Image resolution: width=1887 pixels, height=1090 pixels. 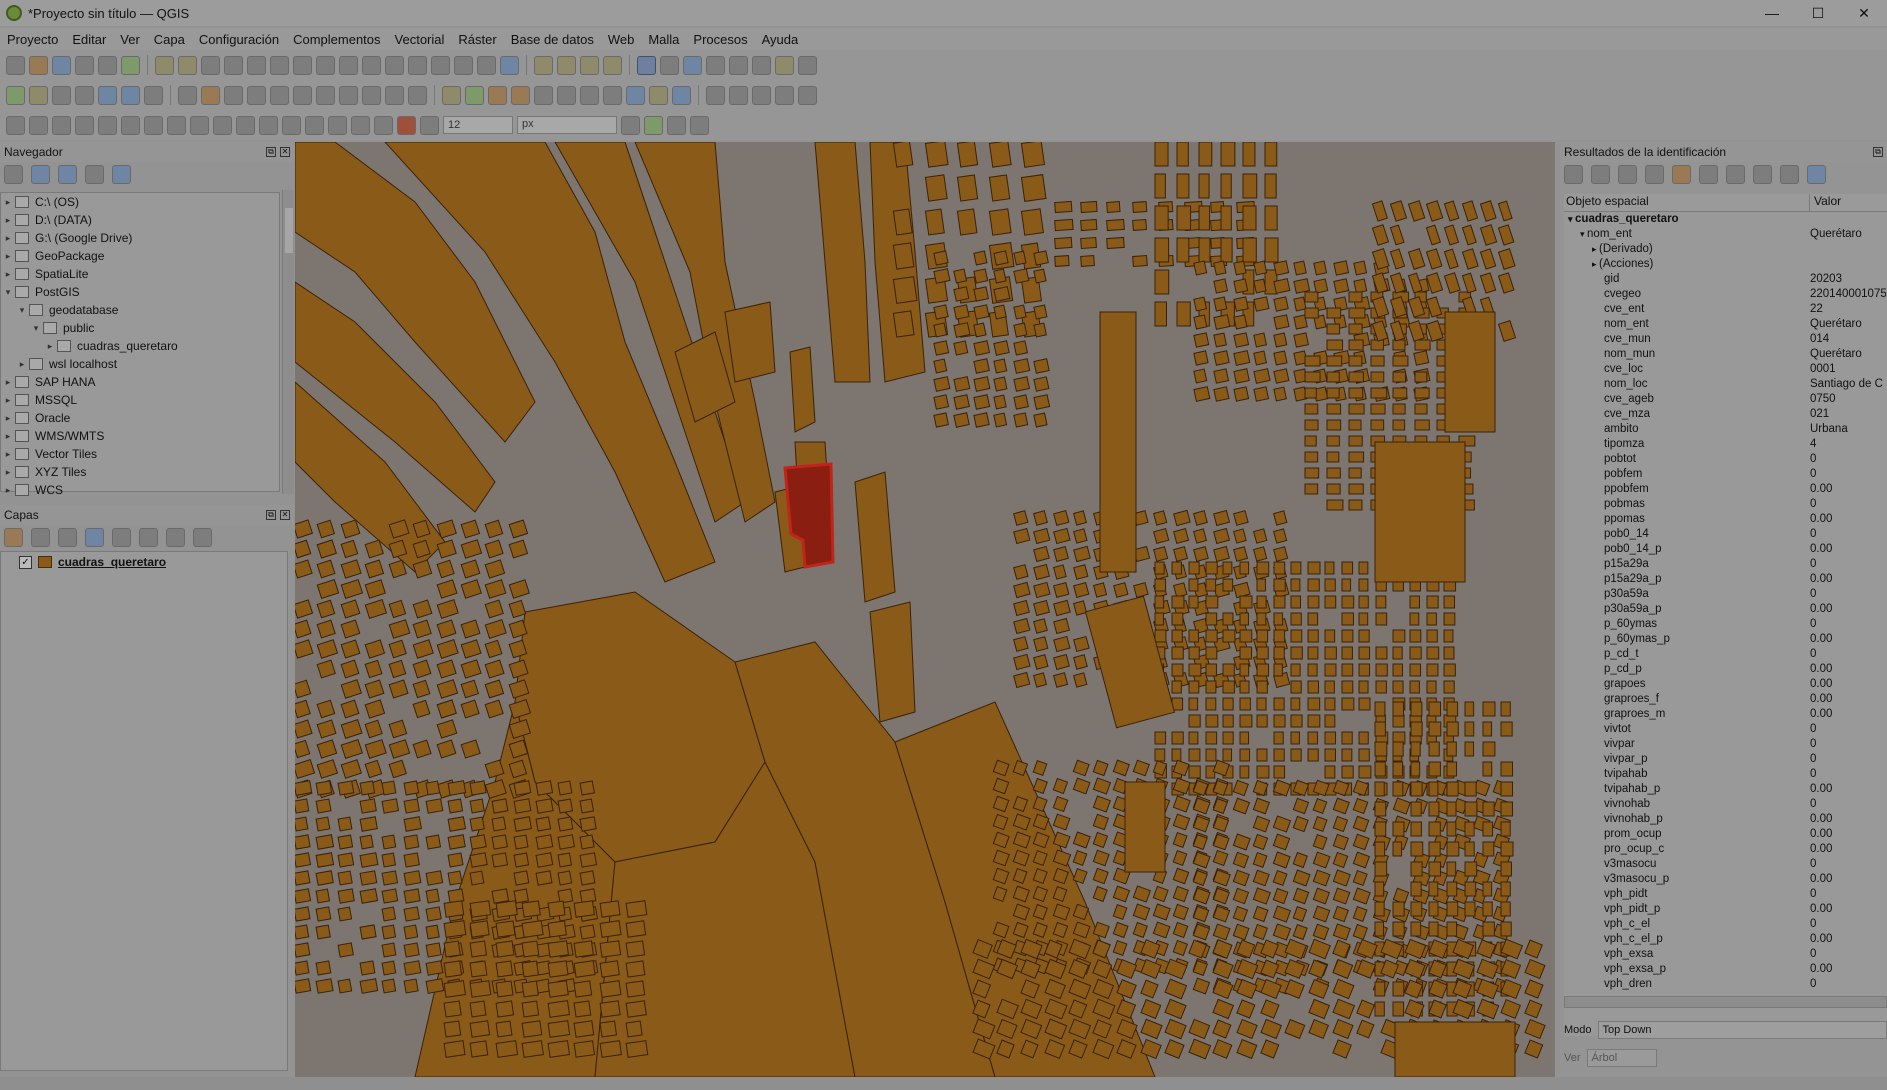 I want to click on remove-layer-icon, so click(x=202, y=537).